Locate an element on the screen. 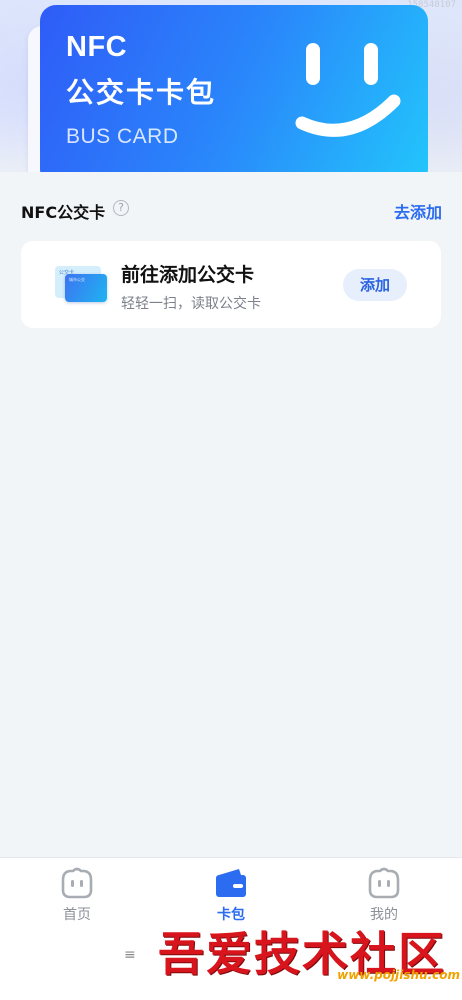  home-face-icon is located at coordinates (77, 883).